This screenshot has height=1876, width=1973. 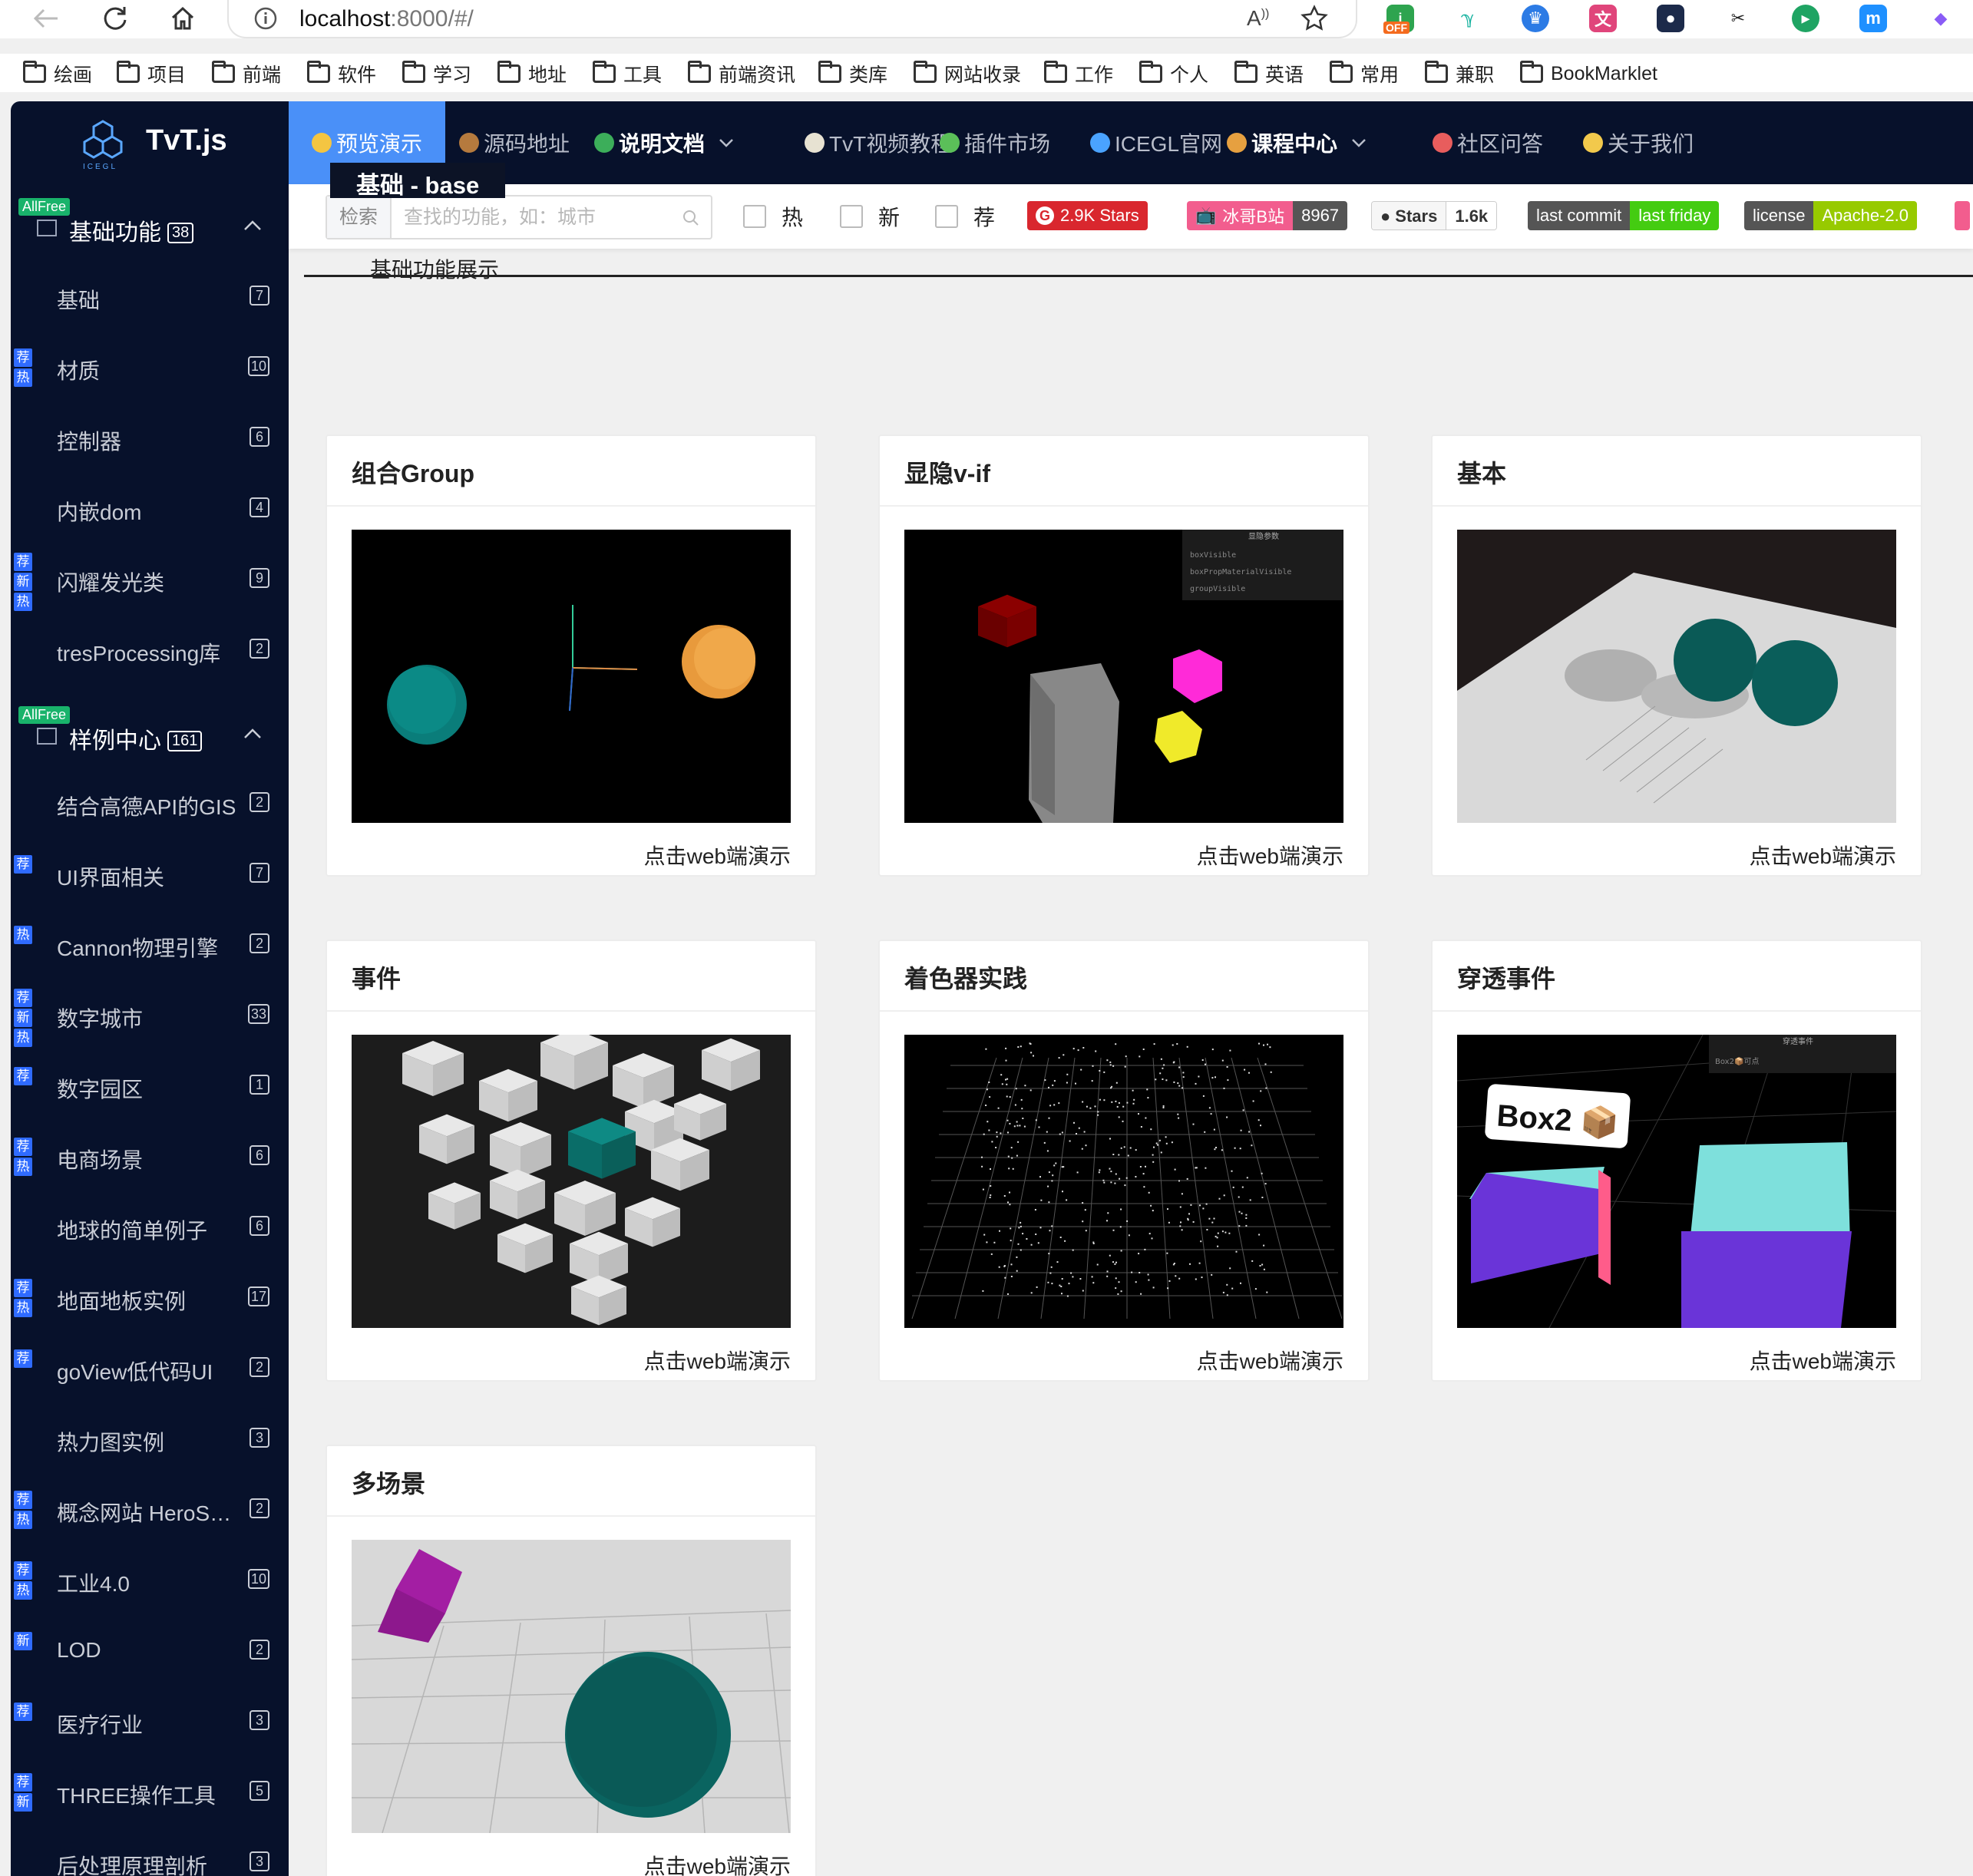 What do you see at coordinates (1296, 142) in the screenshot?
I see `nav-item: 课程中心` at bounding box center [1296, 142].